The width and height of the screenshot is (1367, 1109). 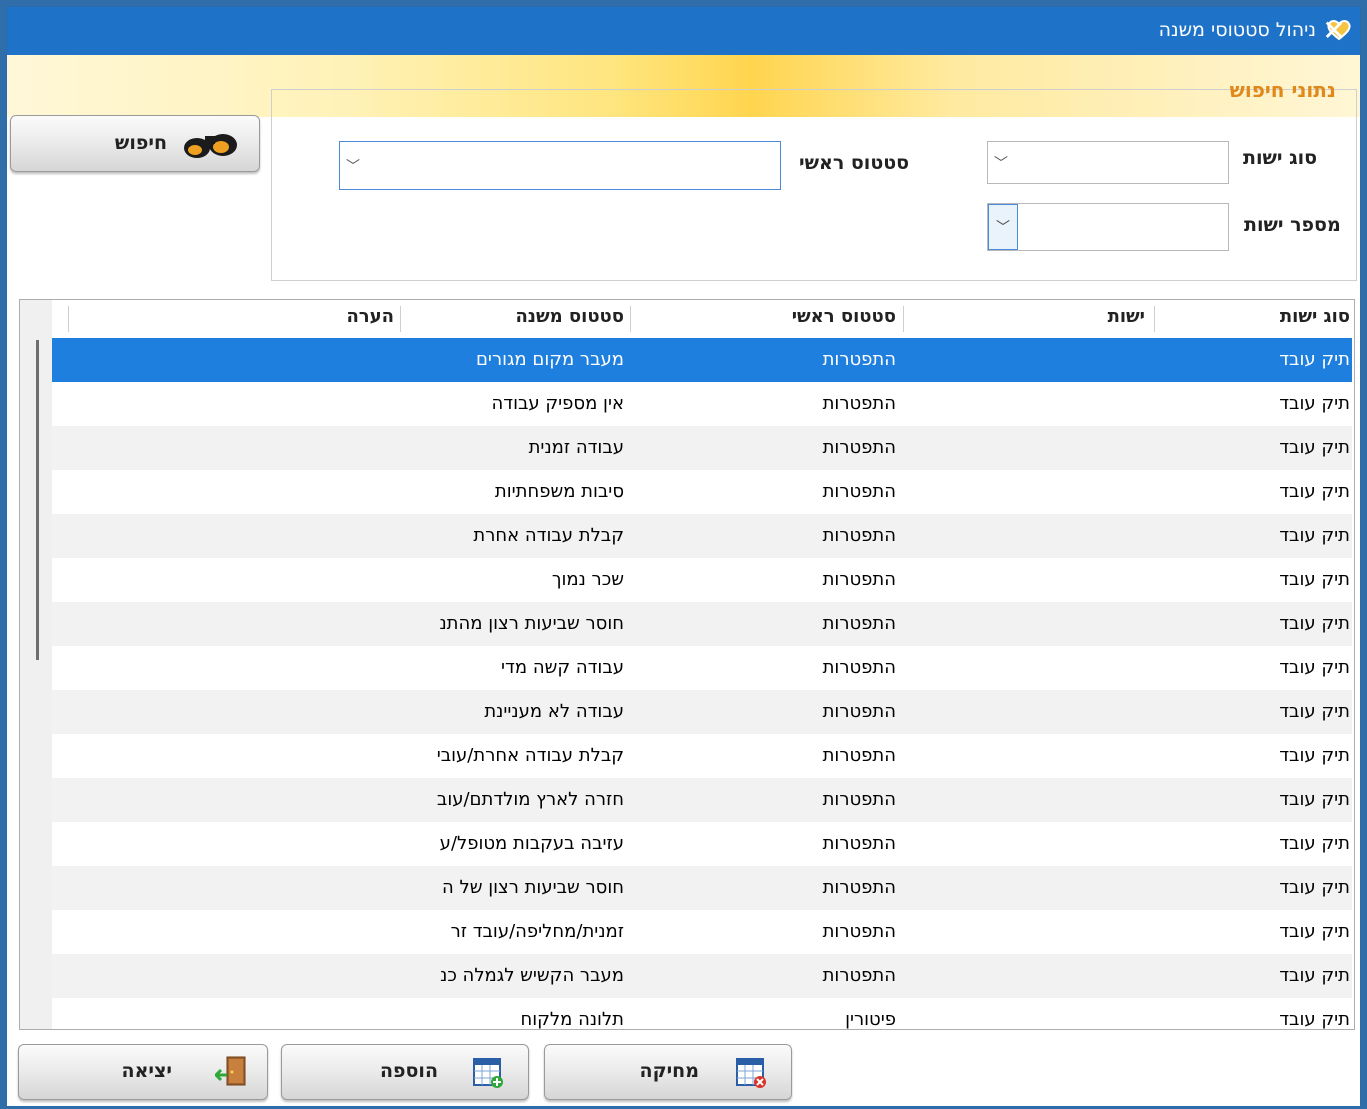 I want to click on cell-sub-status: תלונה מלקוח, so click(x=572, y=1019).